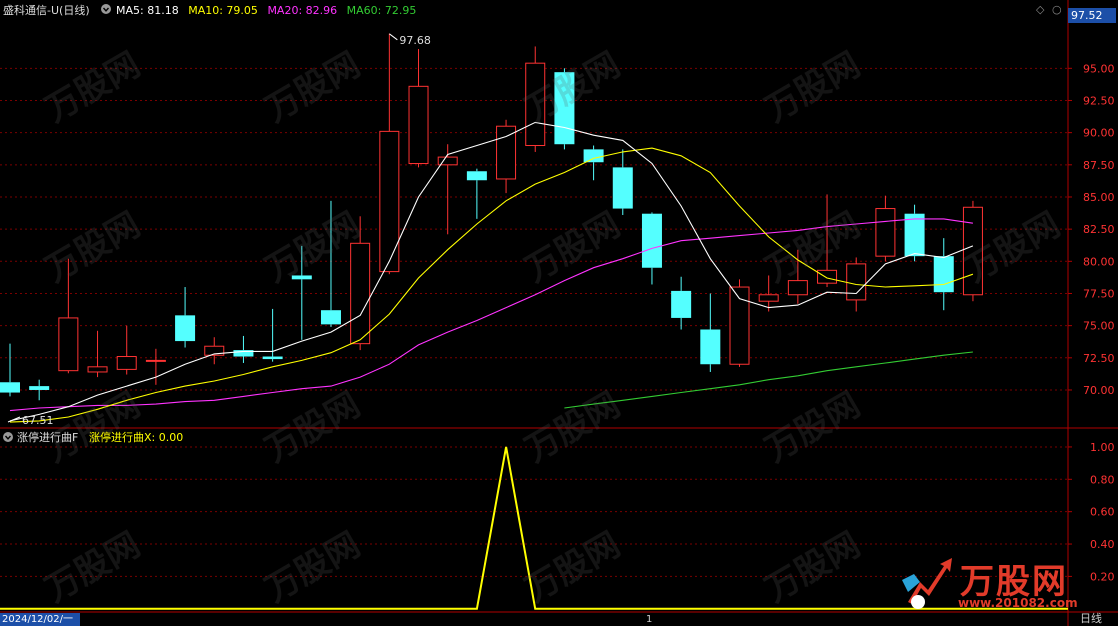 The width and height of the screenshot is (1118, 626). What do you see at coordinates (1099, 261) in the screenshot?
I see `price-tick-label: 80.00` at bounding box center [1099, 261].